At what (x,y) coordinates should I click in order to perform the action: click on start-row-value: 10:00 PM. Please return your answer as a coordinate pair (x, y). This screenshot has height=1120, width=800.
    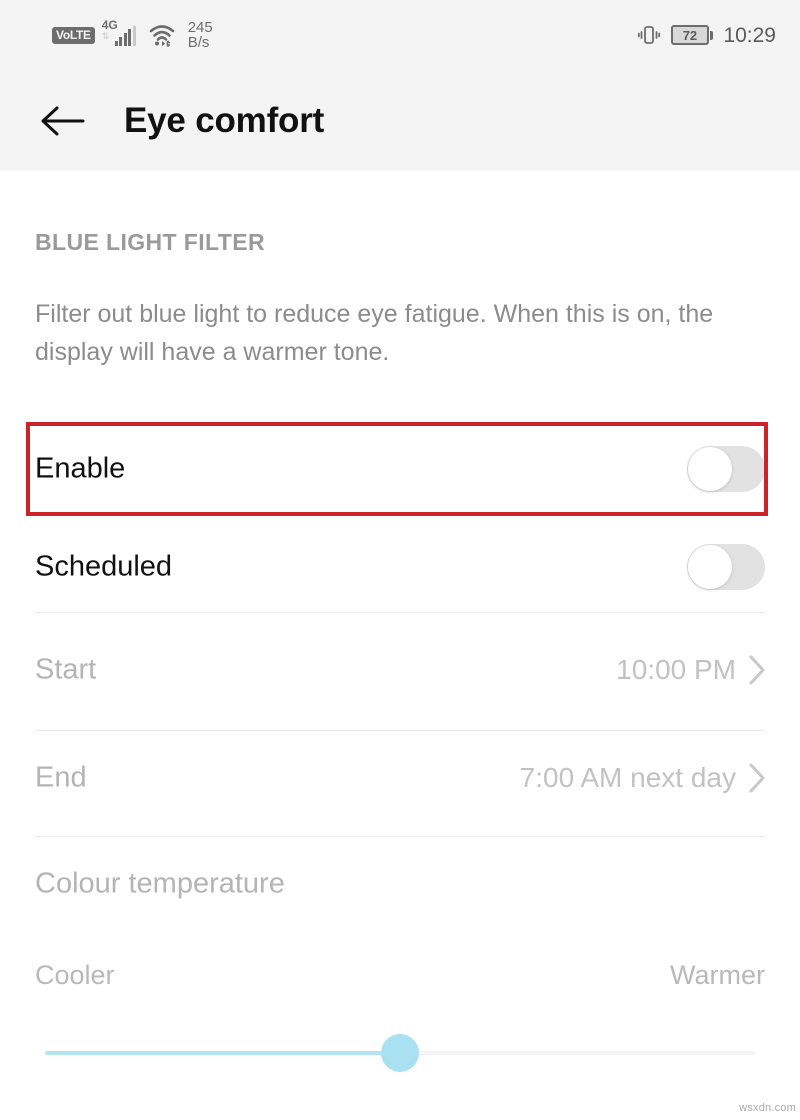
    Looking at the image, I should click on (676, 669).